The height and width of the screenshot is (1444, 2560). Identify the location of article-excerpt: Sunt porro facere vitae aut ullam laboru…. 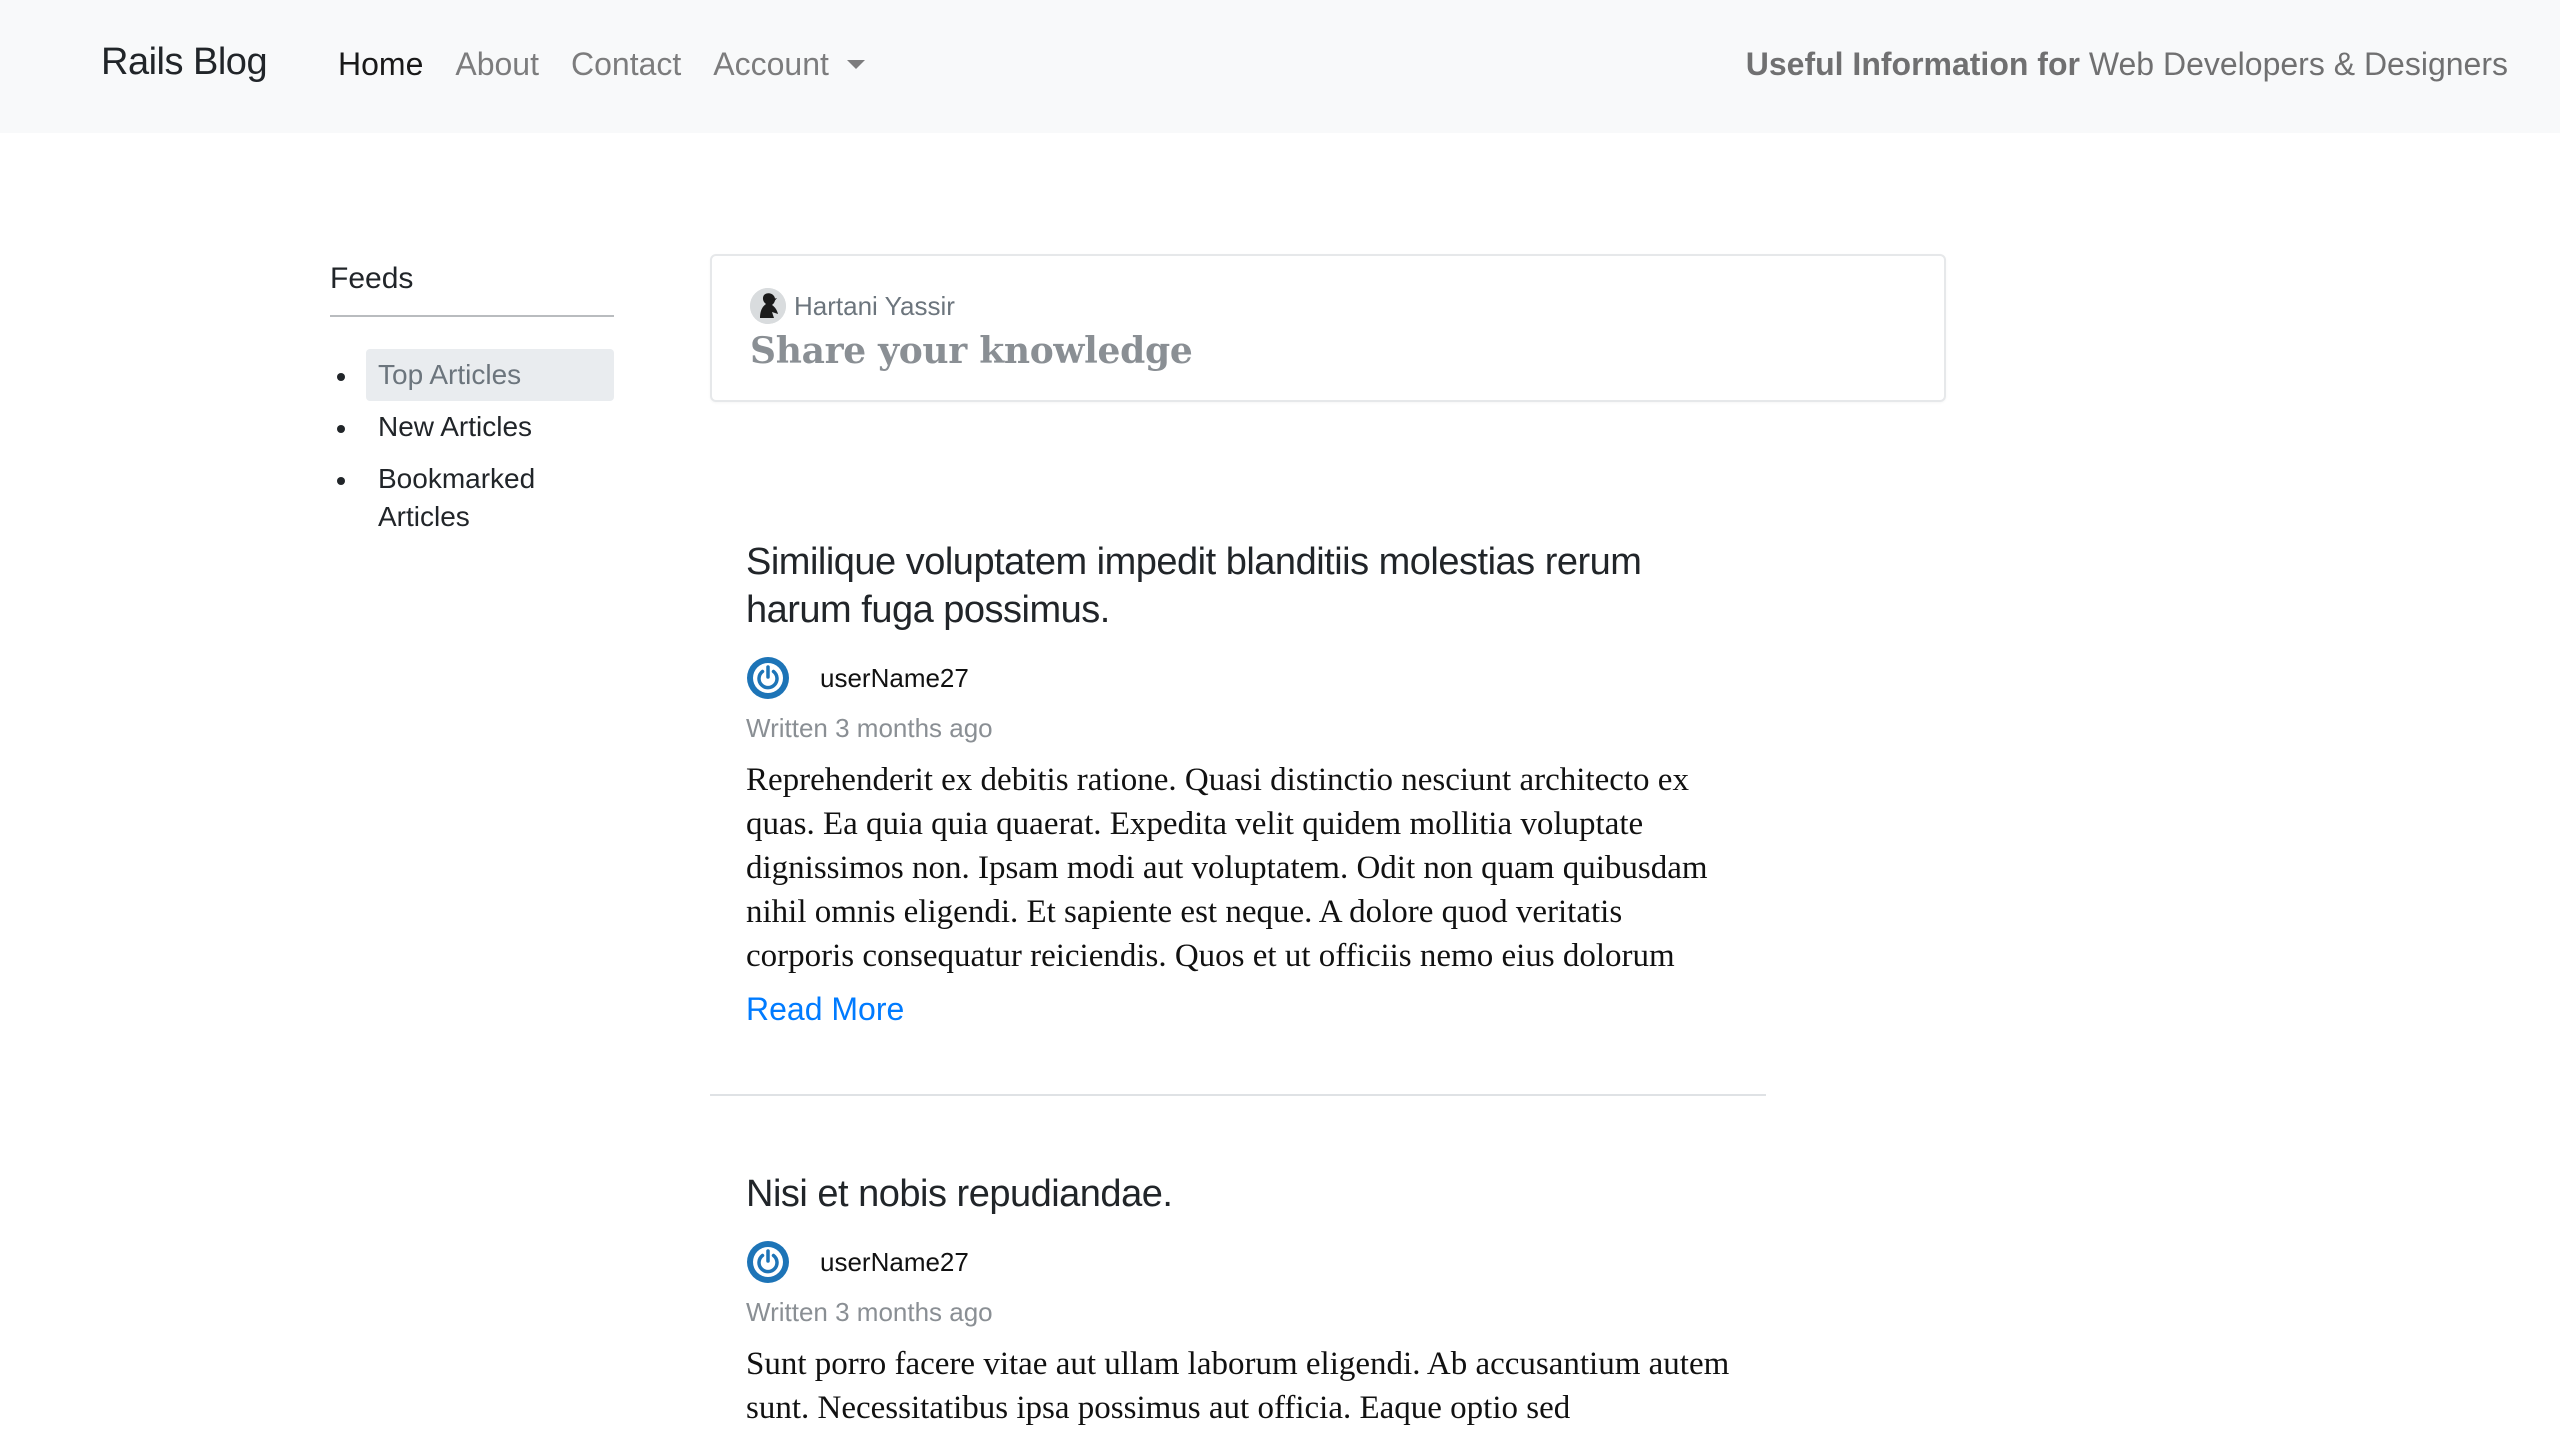
(1238, 1386).